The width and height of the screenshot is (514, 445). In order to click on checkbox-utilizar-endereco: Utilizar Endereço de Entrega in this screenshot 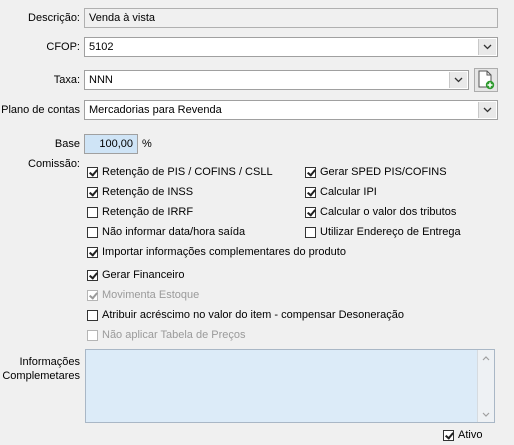, I will do `click(383, 232)`.